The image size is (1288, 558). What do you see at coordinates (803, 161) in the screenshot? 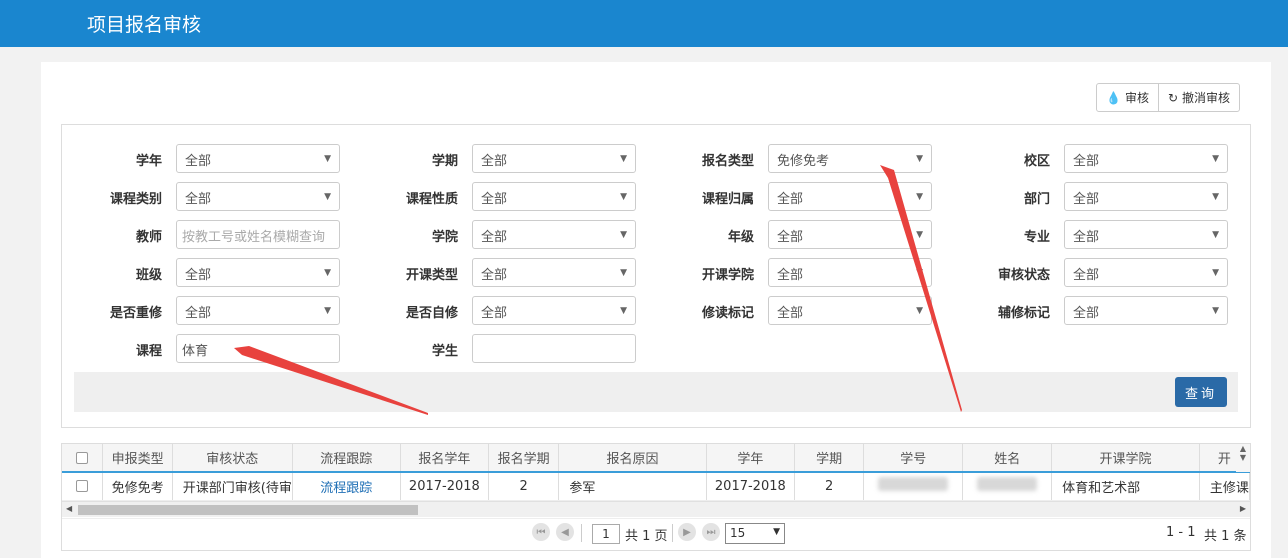
I see `enroll-type-value: 免修免考` at bounding box center [803, 161].